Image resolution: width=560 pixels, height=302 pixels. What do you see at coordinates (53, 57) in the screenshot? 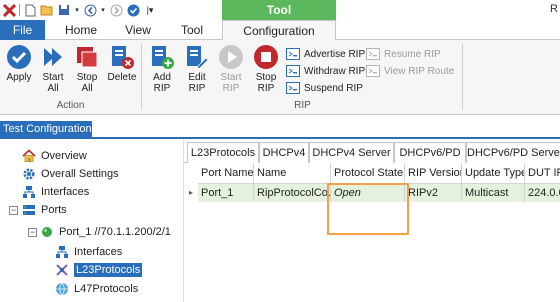
I see `start-all-icon` at bounding box center [53, 57].